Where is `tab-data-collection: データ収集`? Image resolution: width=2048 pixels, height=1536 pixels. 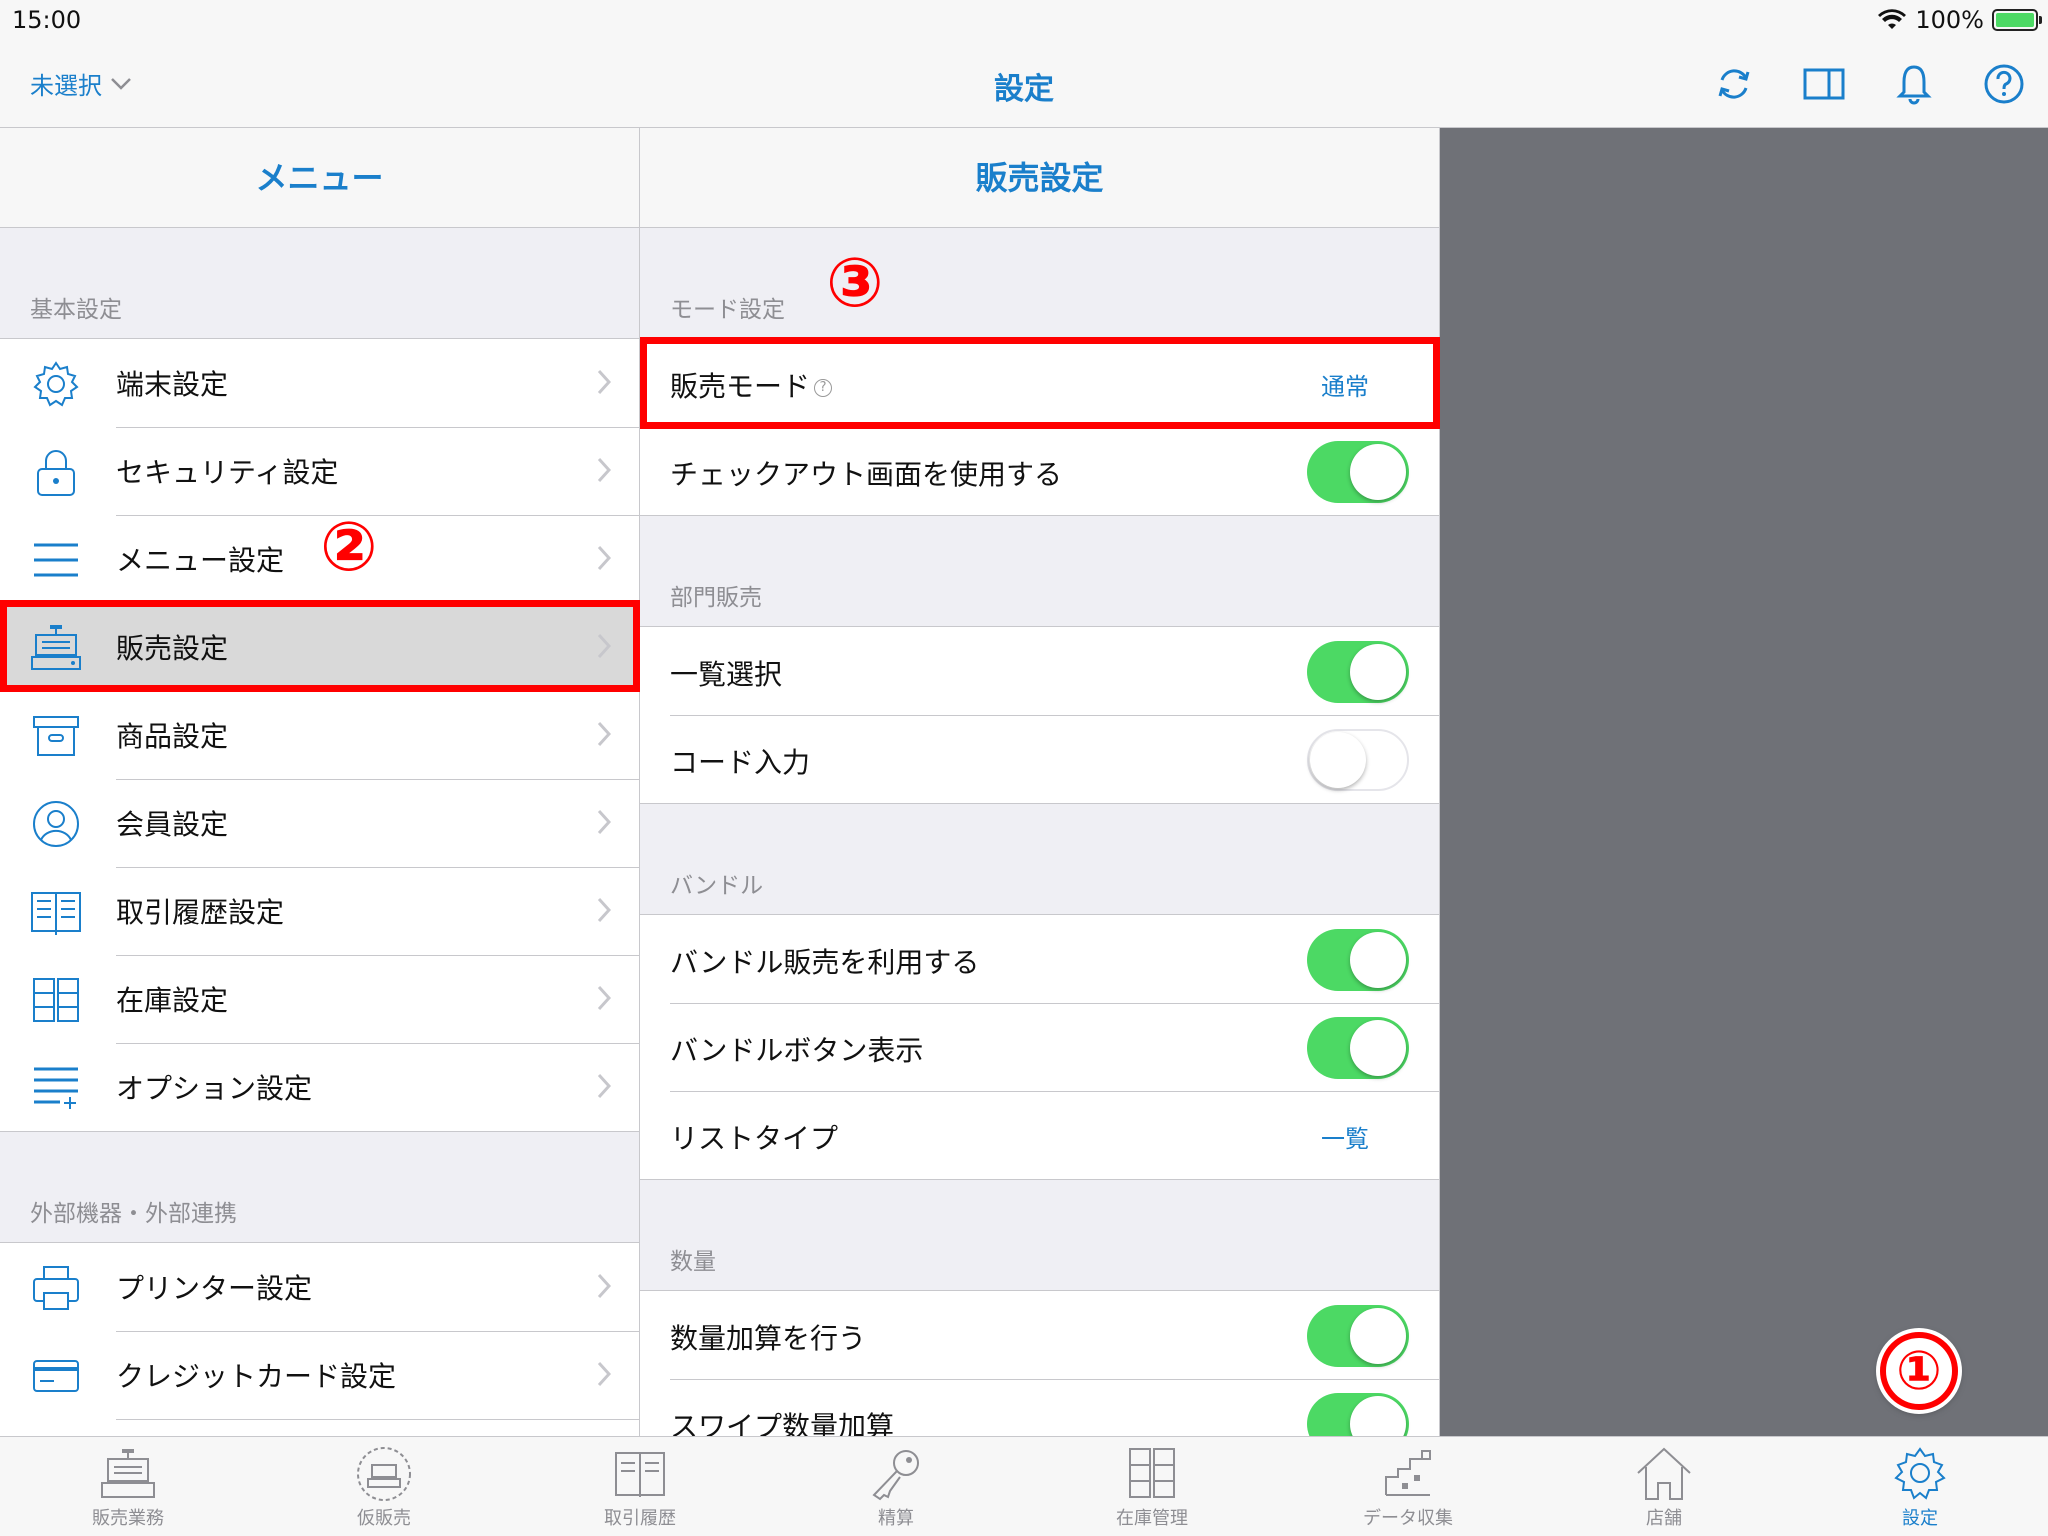 tab-data-collection: データ収集 is located at coordinates (1408, 1486).